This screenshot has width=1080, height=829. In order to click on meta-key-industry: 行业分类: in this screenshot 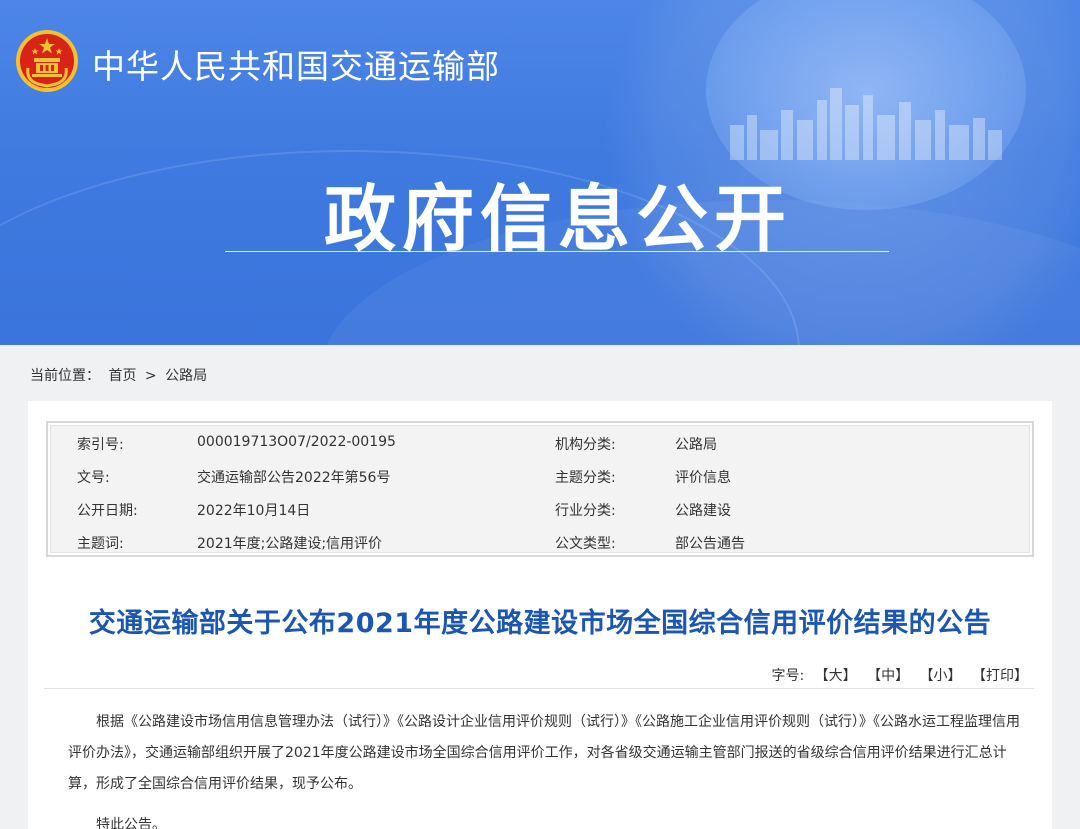, I will do `click(585, 511)`.